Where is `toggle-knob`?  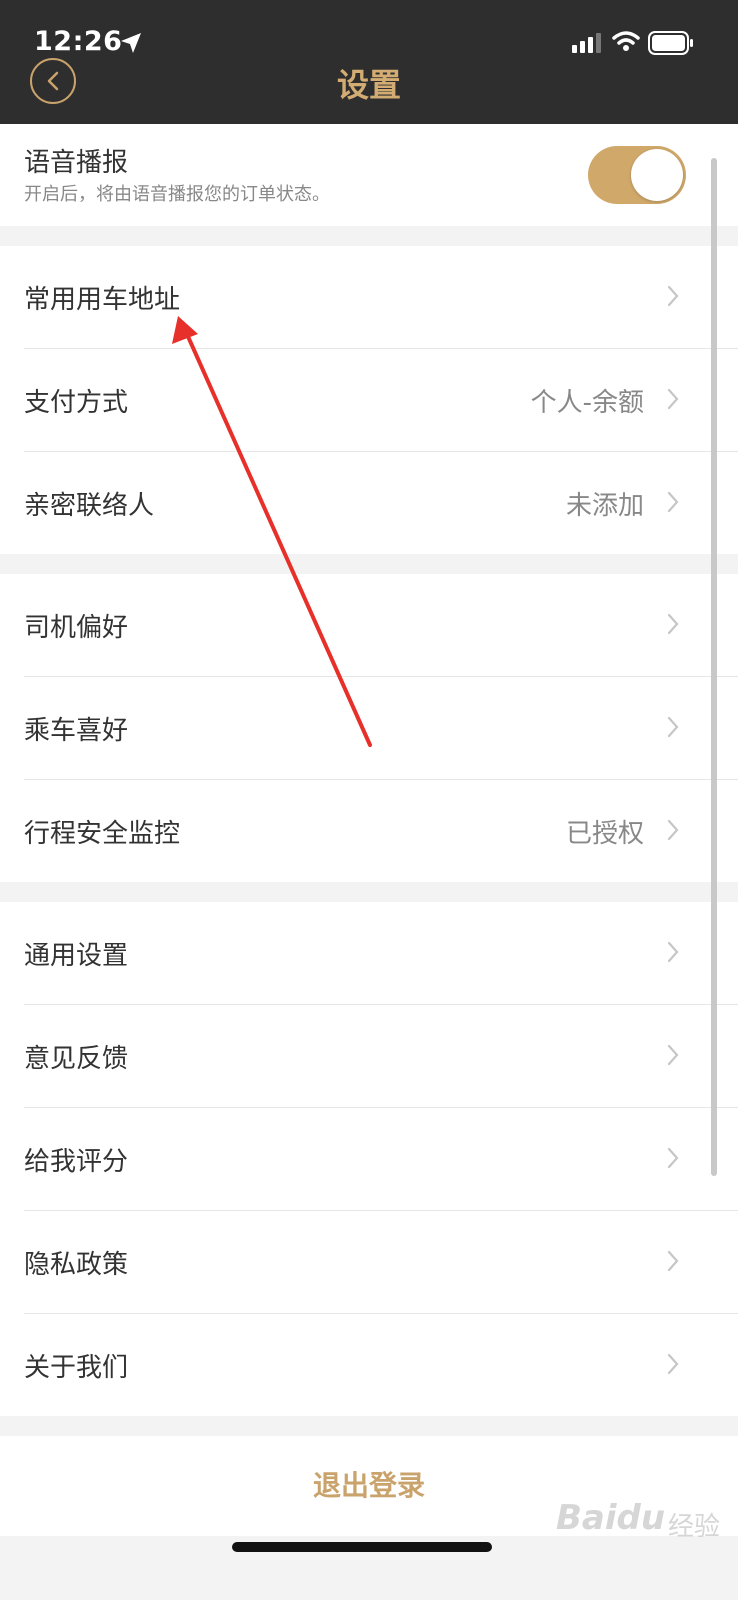
toggle-knob is located at coordinates (657, 175).